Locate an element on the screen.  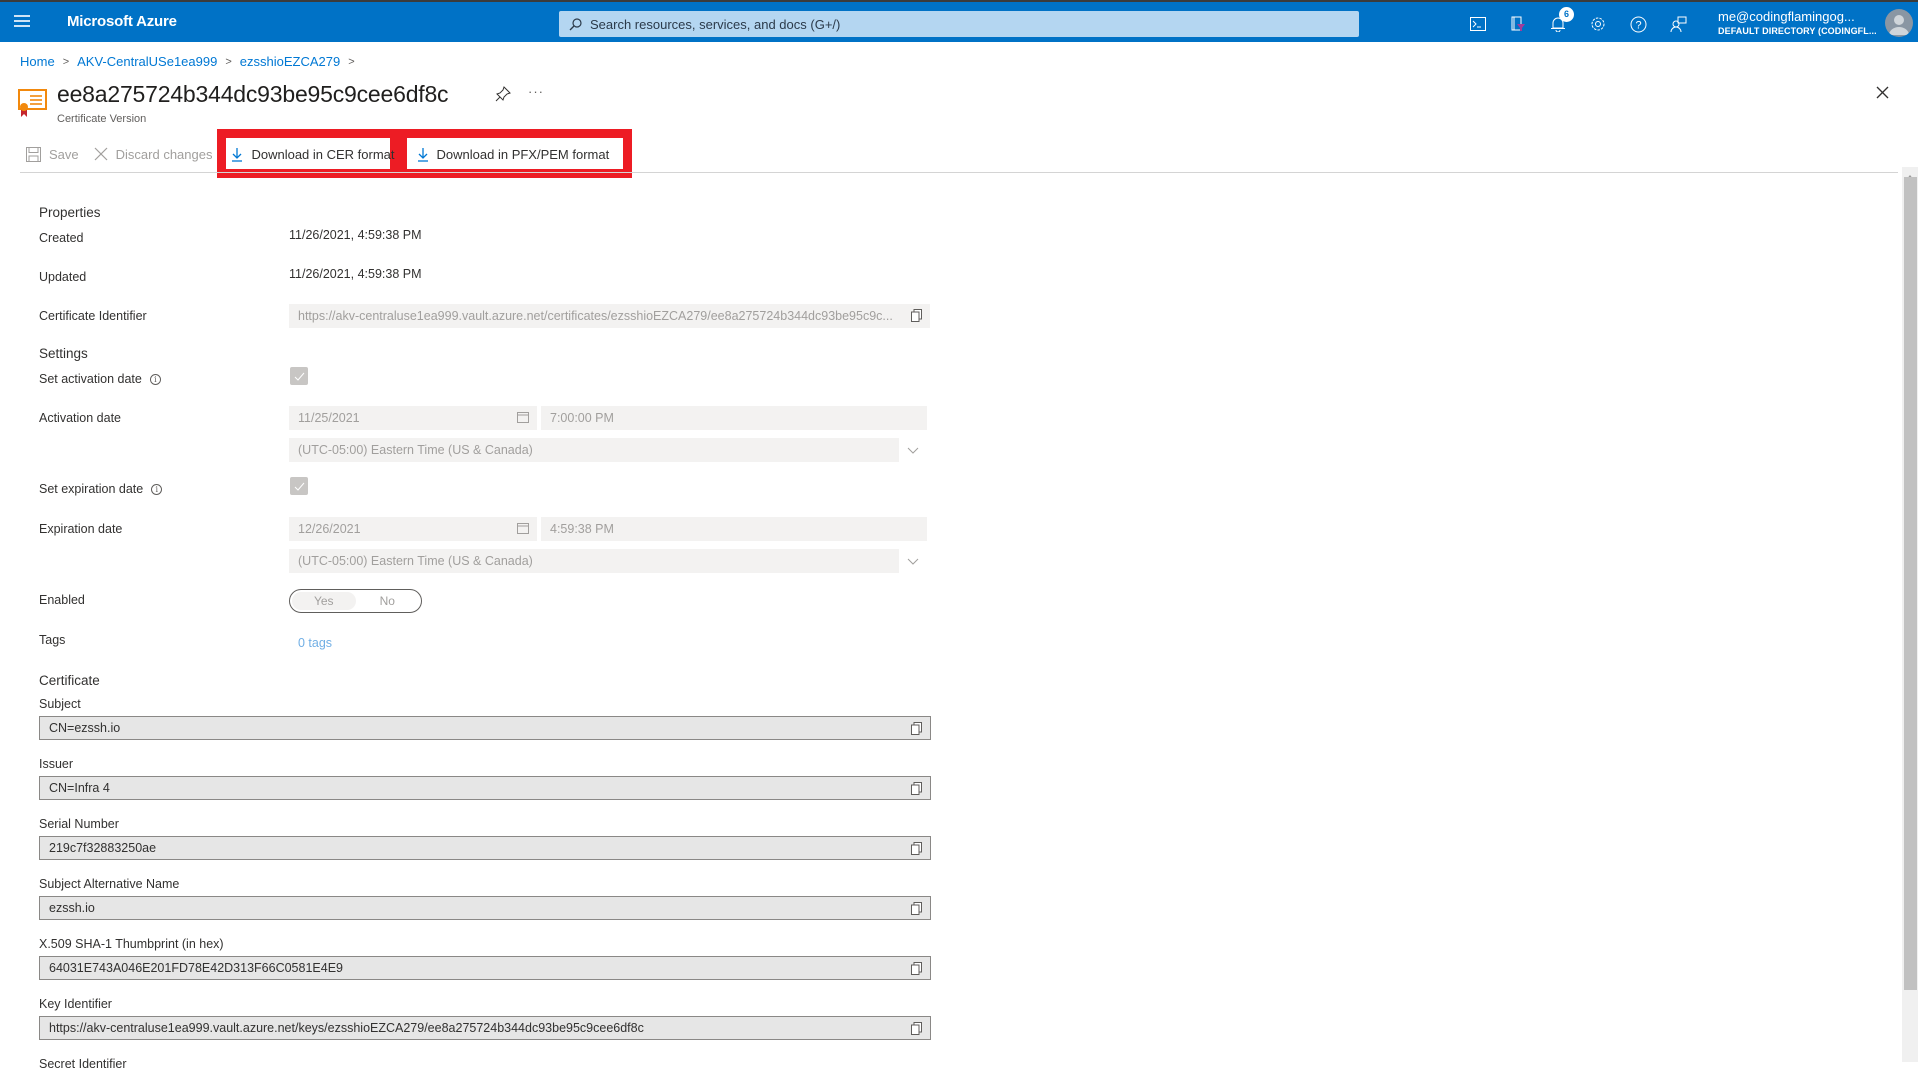
certificate-field-label: Key Identifier is located at coordinates (75, 1004).